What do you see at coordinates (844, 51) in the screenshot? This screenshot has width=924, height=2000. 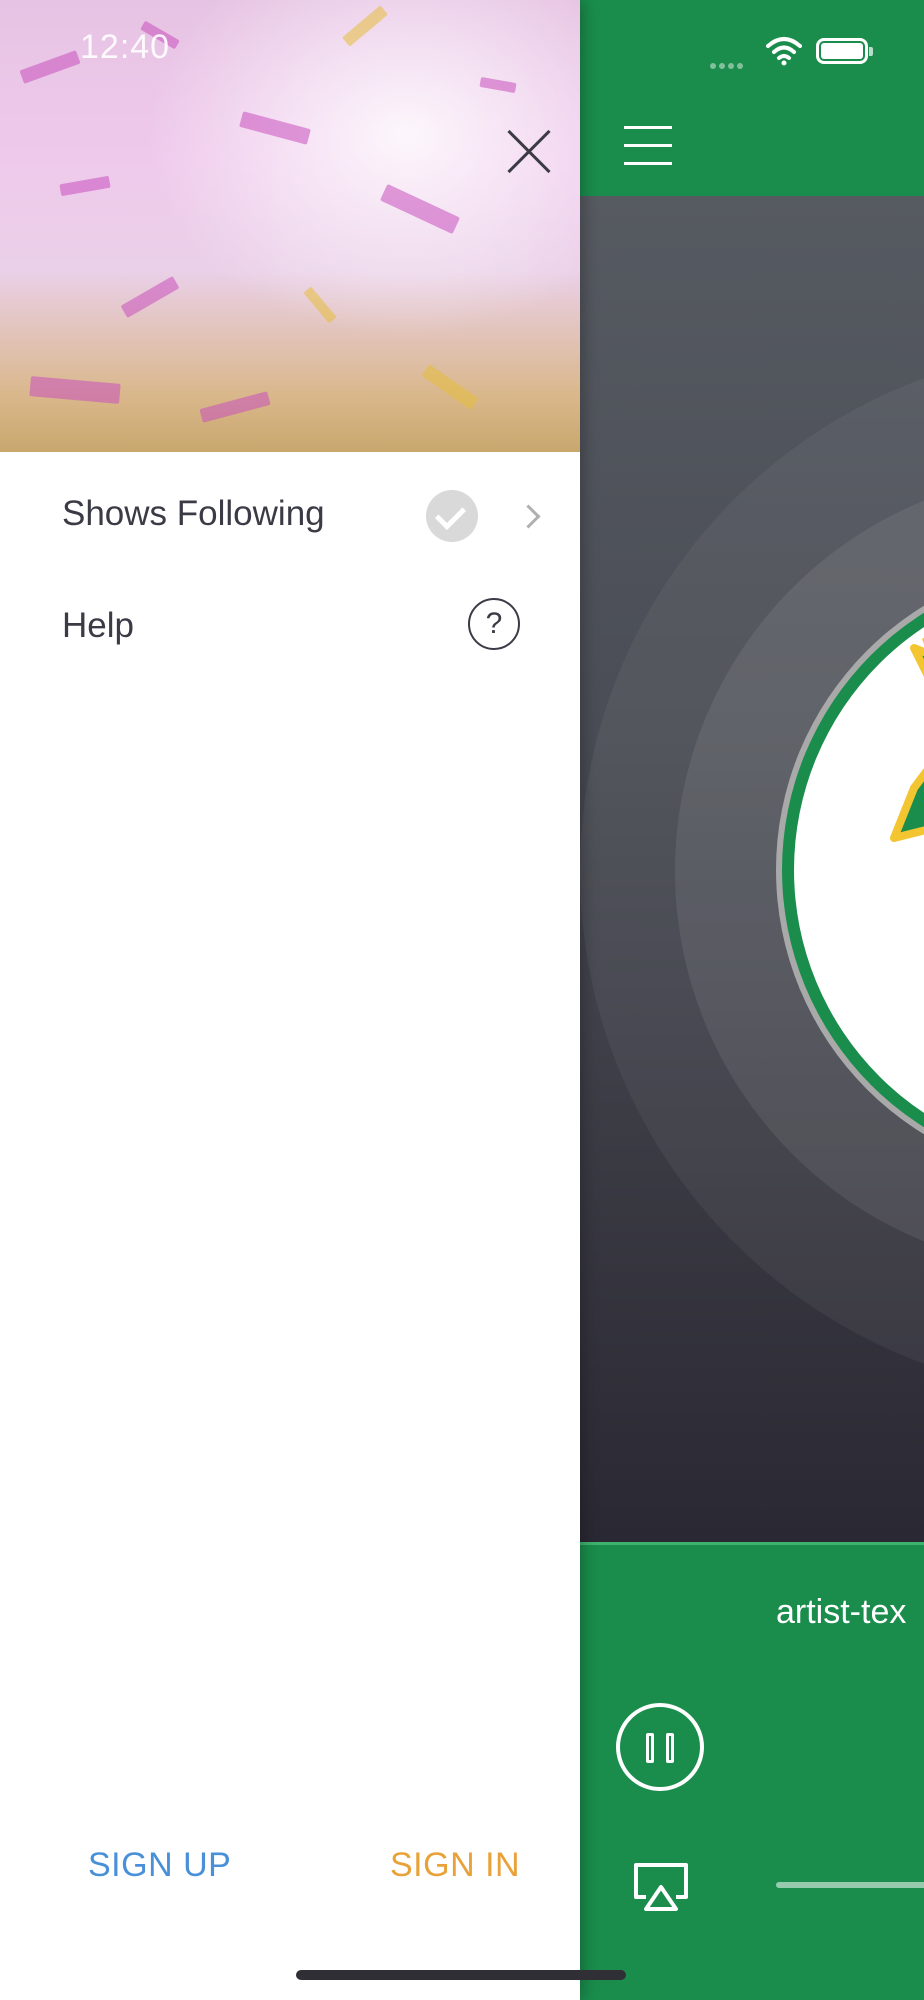 I see `battery-icon` at bounding box center [844, 51].